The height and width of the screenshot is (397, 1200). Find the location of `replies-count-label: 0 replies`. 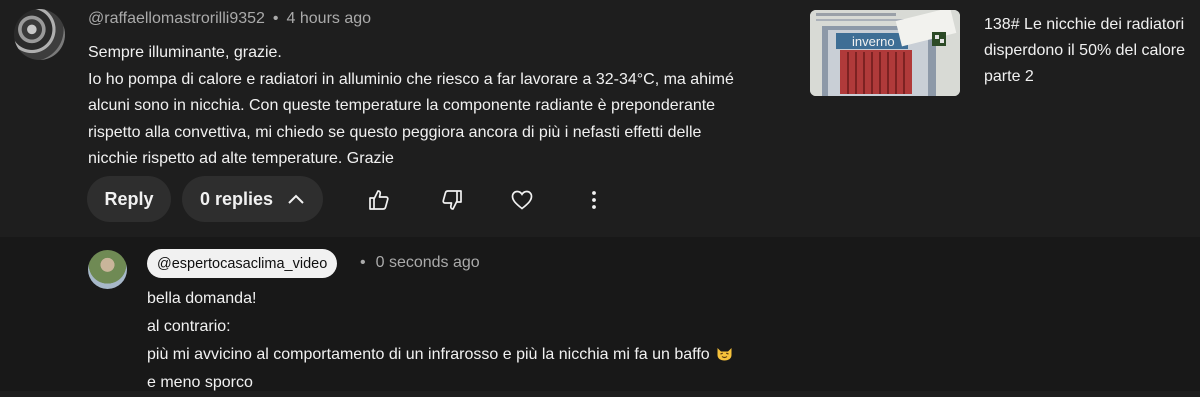

replies-count-label: 0 replies is located at coordinates (236, 198).